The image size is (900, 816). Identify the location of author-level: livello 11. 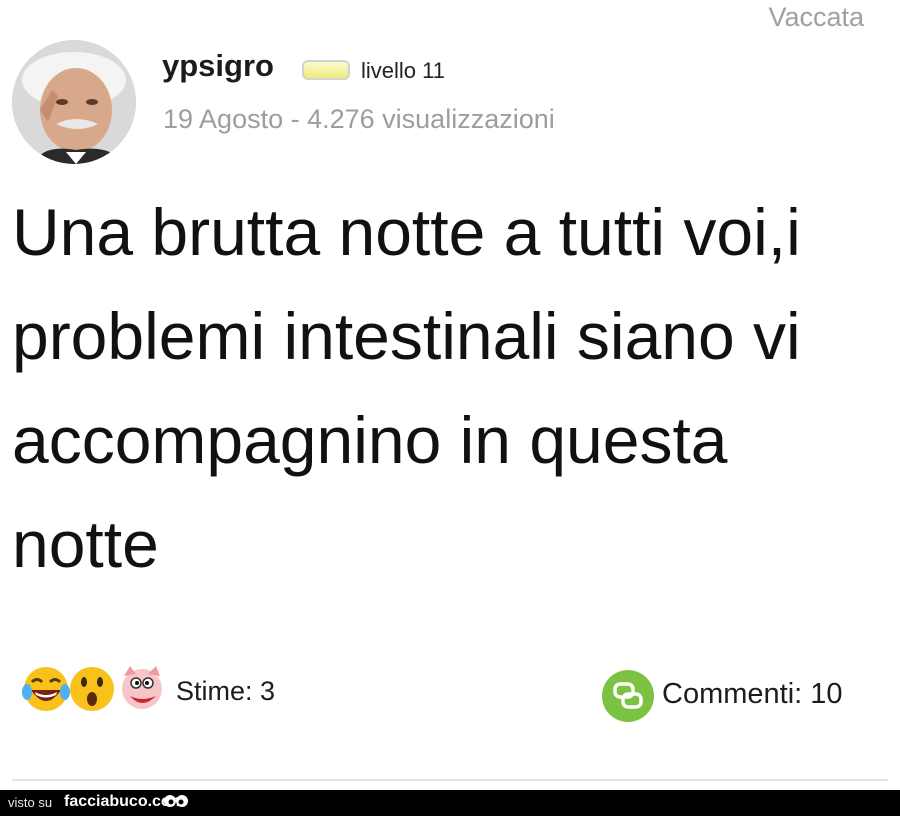
(403, 70).